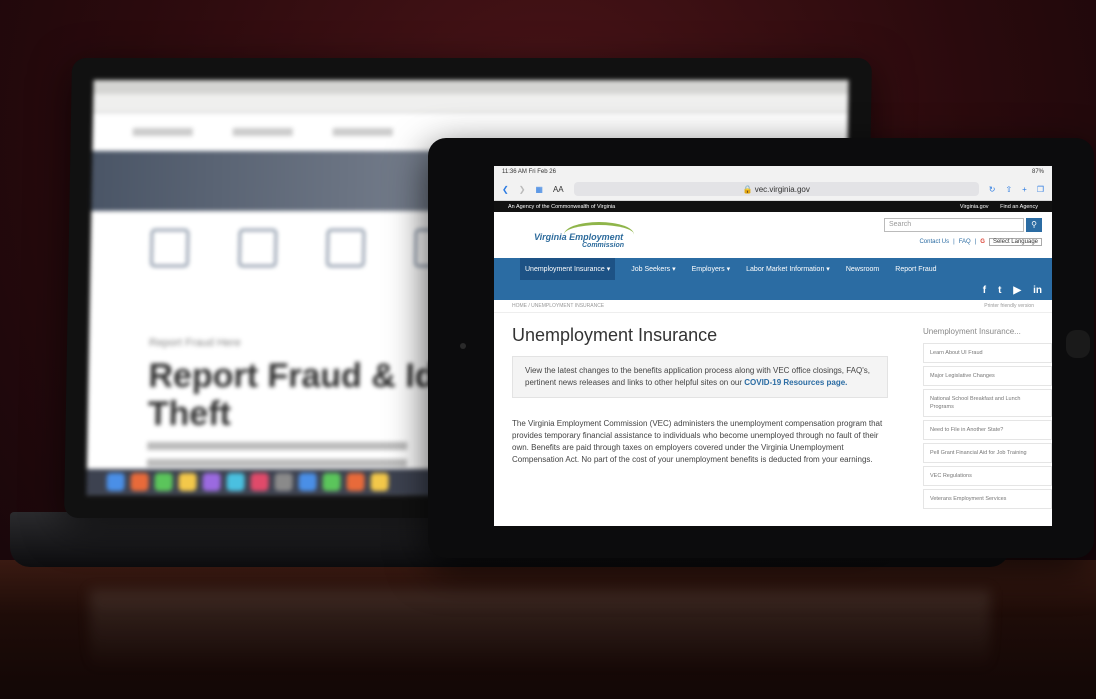 Image resolution: width=1096 pixels, height=699 pixels. What do you see at coordinates (954, 225) in the screenshot?
I see `search-input: Search` at bounding box center [954, 225].